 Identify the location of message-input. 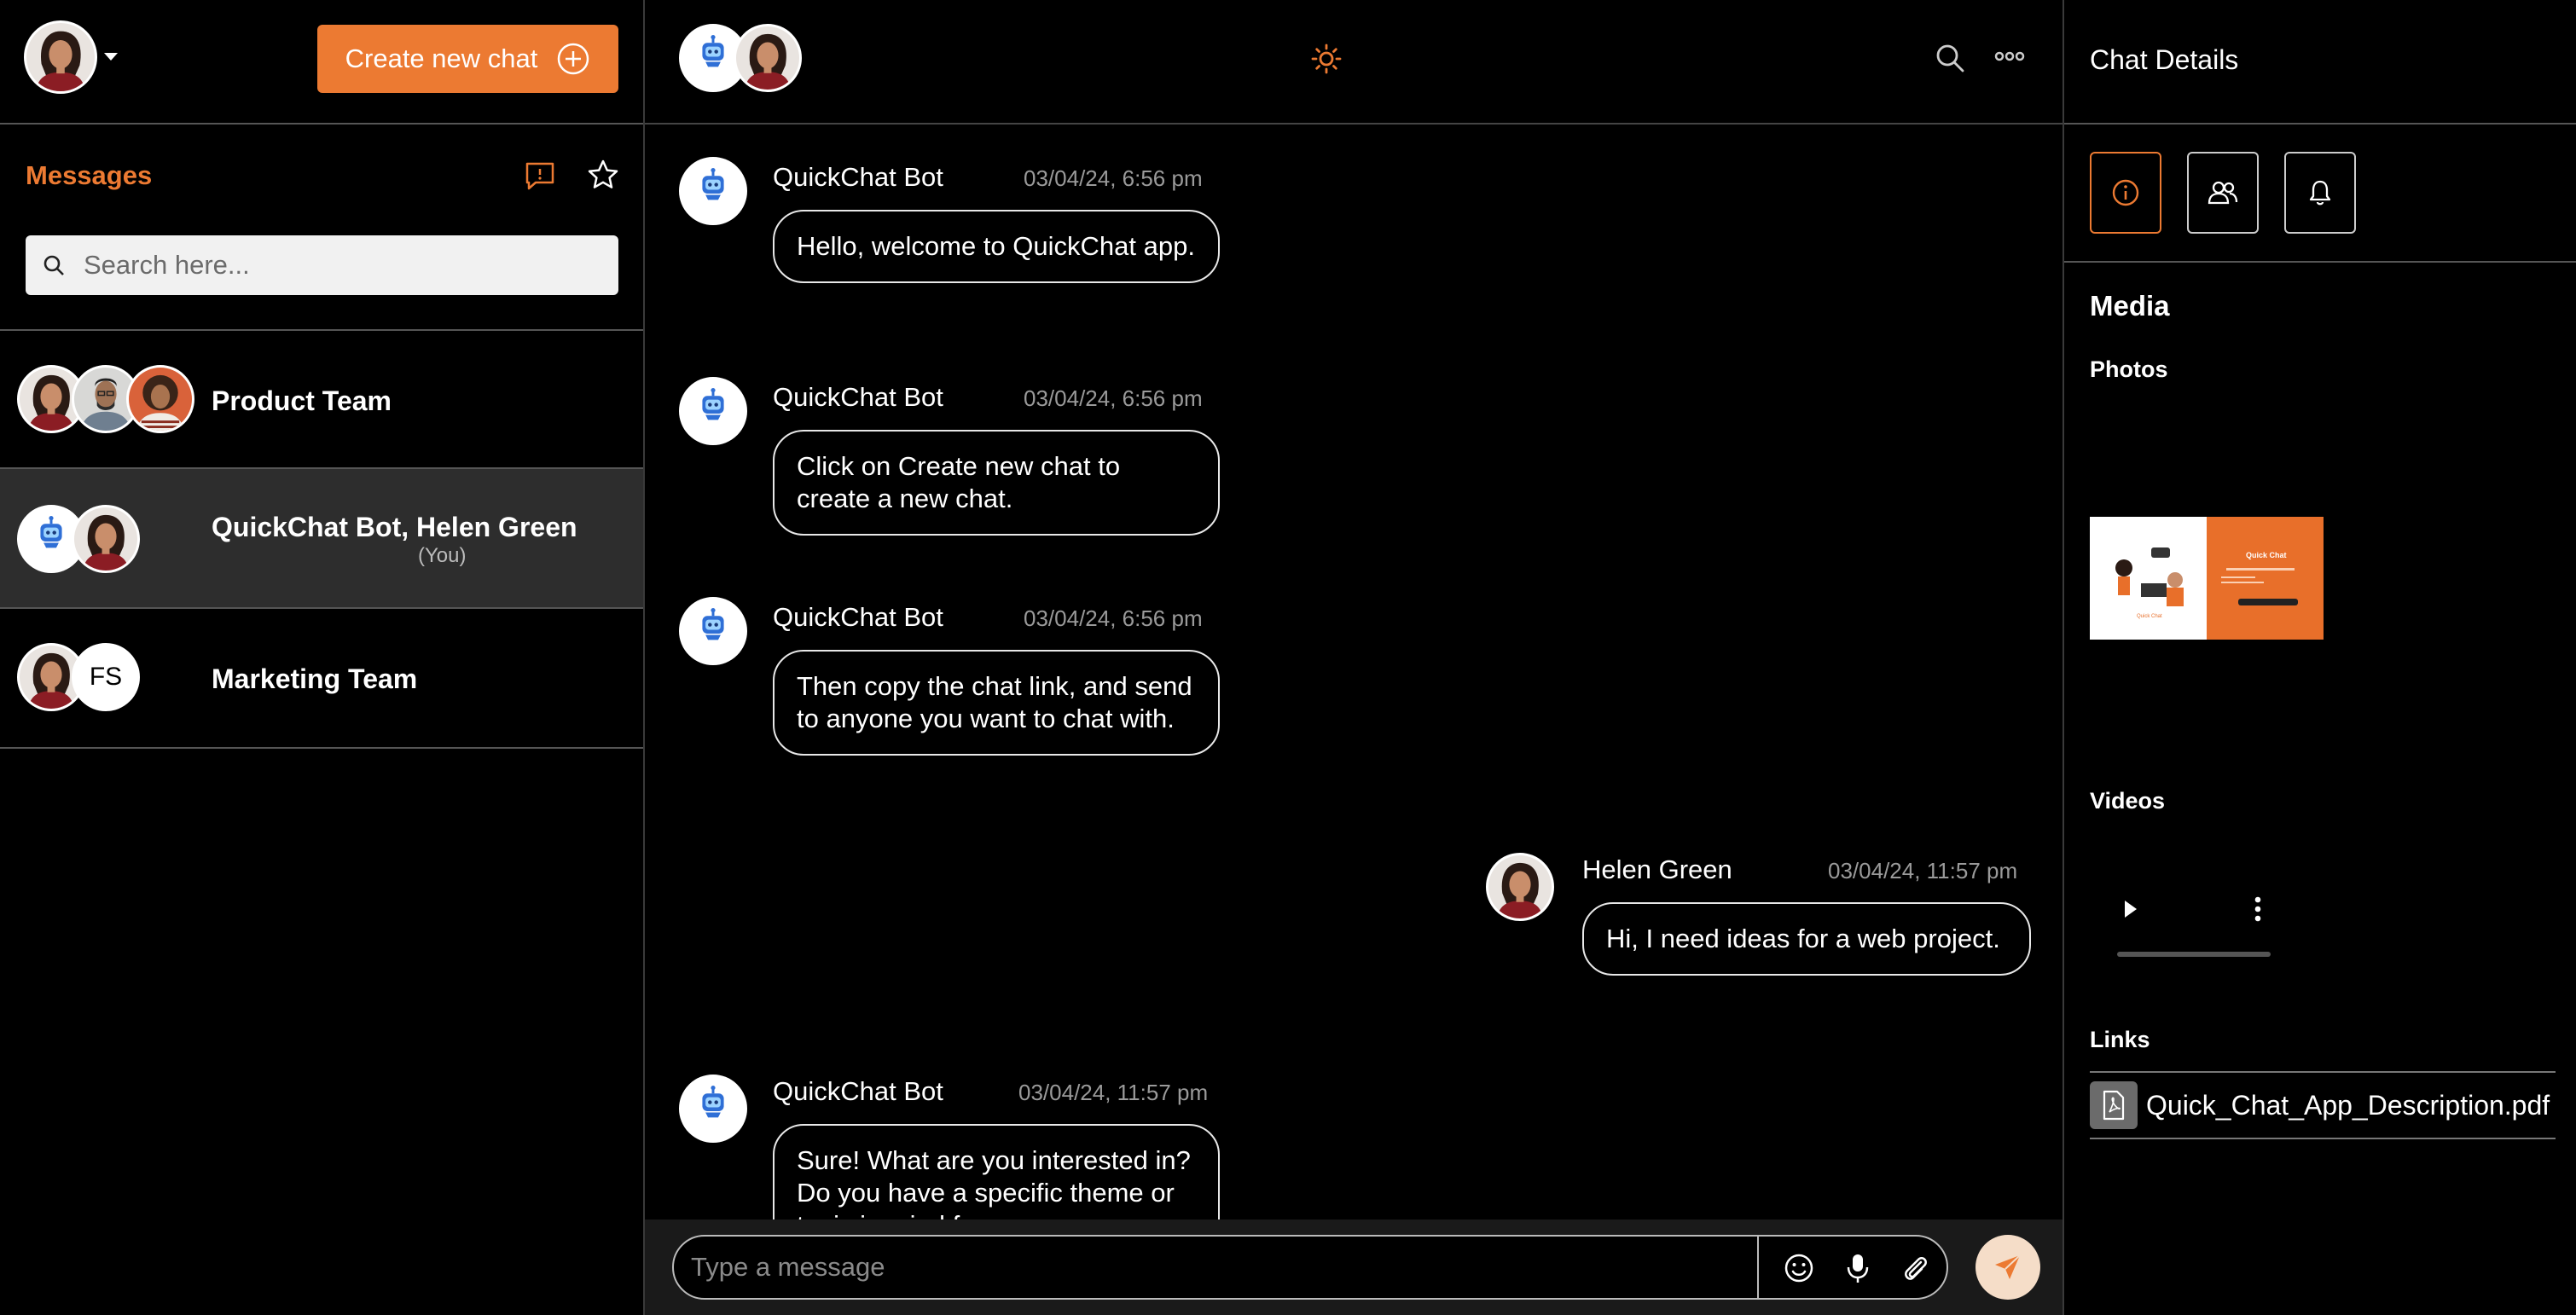
(1220, 1267).